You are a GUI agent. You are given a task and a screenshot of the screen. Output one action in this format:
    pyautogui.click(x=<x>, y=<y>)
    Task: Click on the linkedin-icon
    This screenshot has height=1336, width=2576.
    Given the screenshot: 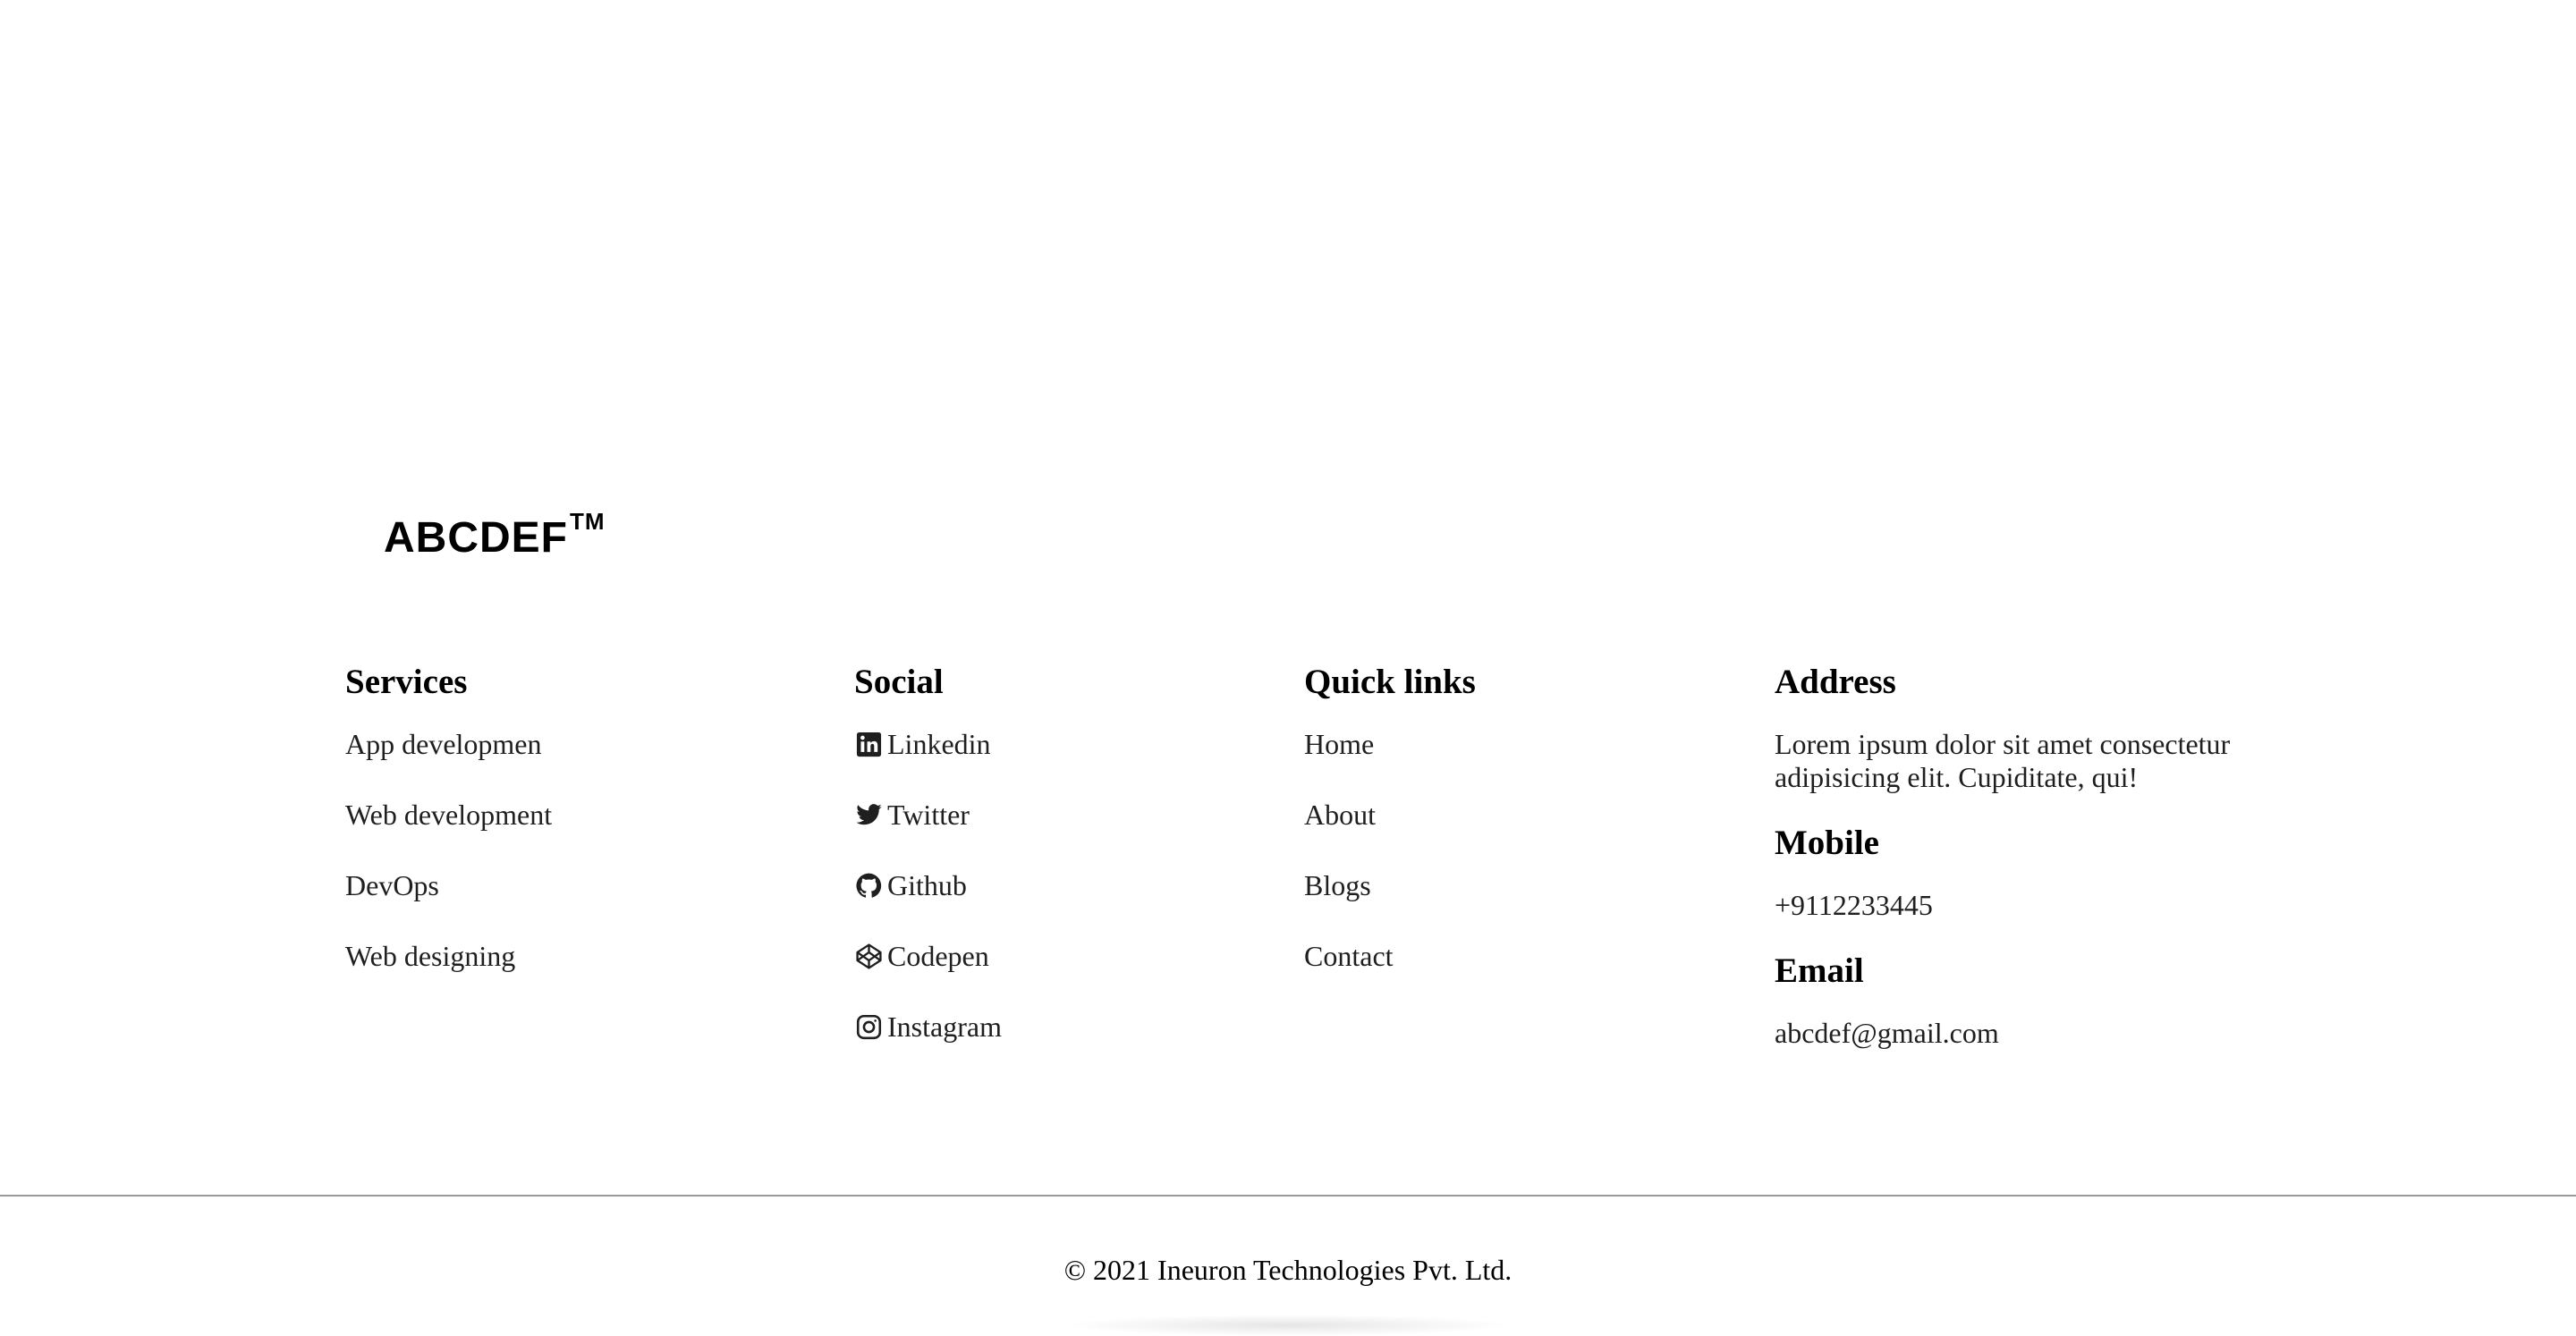 What is the action you would take?
    pyautogui.click(x=869, y=744)
    